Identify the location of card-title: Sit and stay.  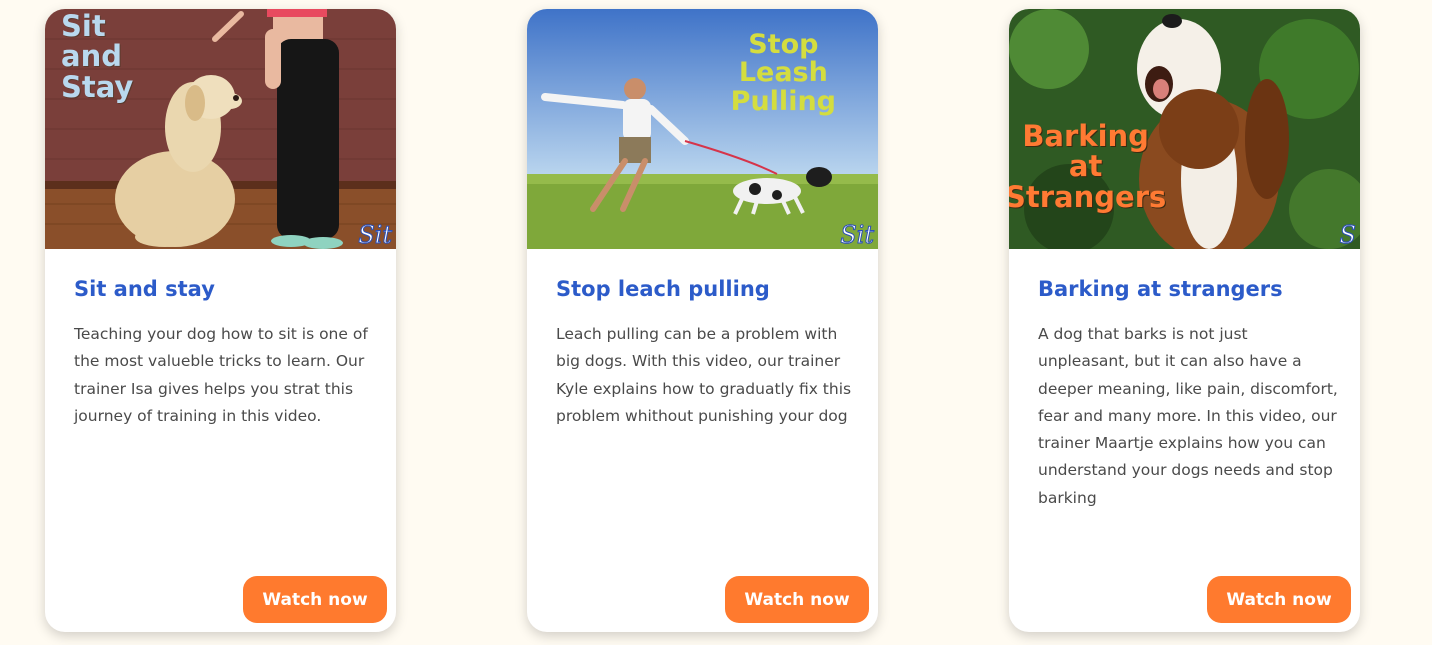
(144, 289).